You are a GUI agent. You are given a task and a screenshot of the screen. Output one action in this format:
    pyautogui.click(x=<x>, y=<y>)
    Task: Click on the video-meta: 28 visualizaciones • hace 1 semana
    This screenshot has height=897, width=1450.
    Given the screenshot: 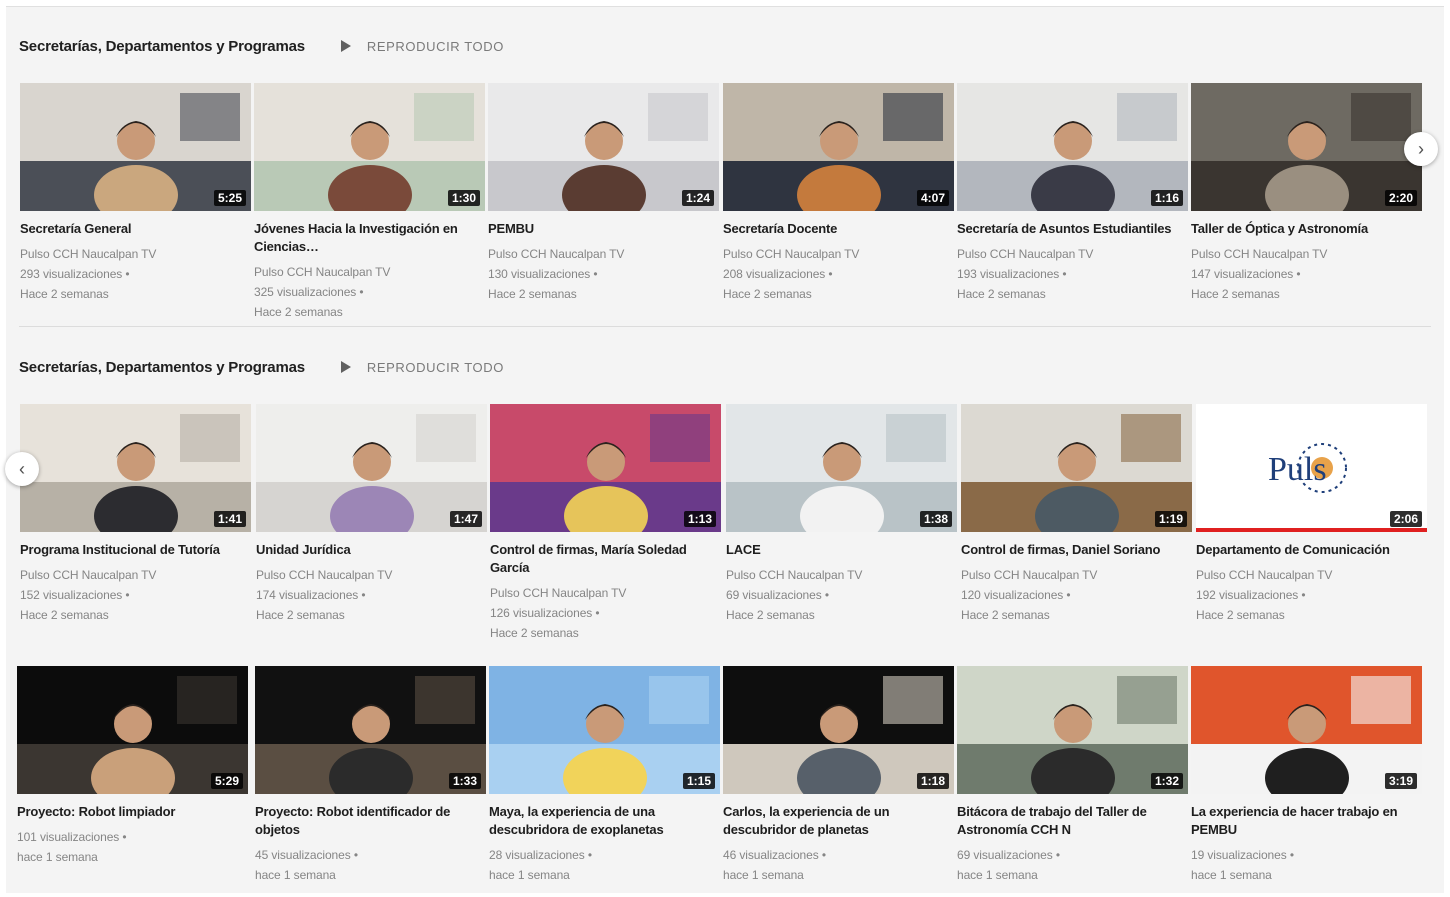 What is the action you would take?
    pyautogui.click(x=604, y=865)
    